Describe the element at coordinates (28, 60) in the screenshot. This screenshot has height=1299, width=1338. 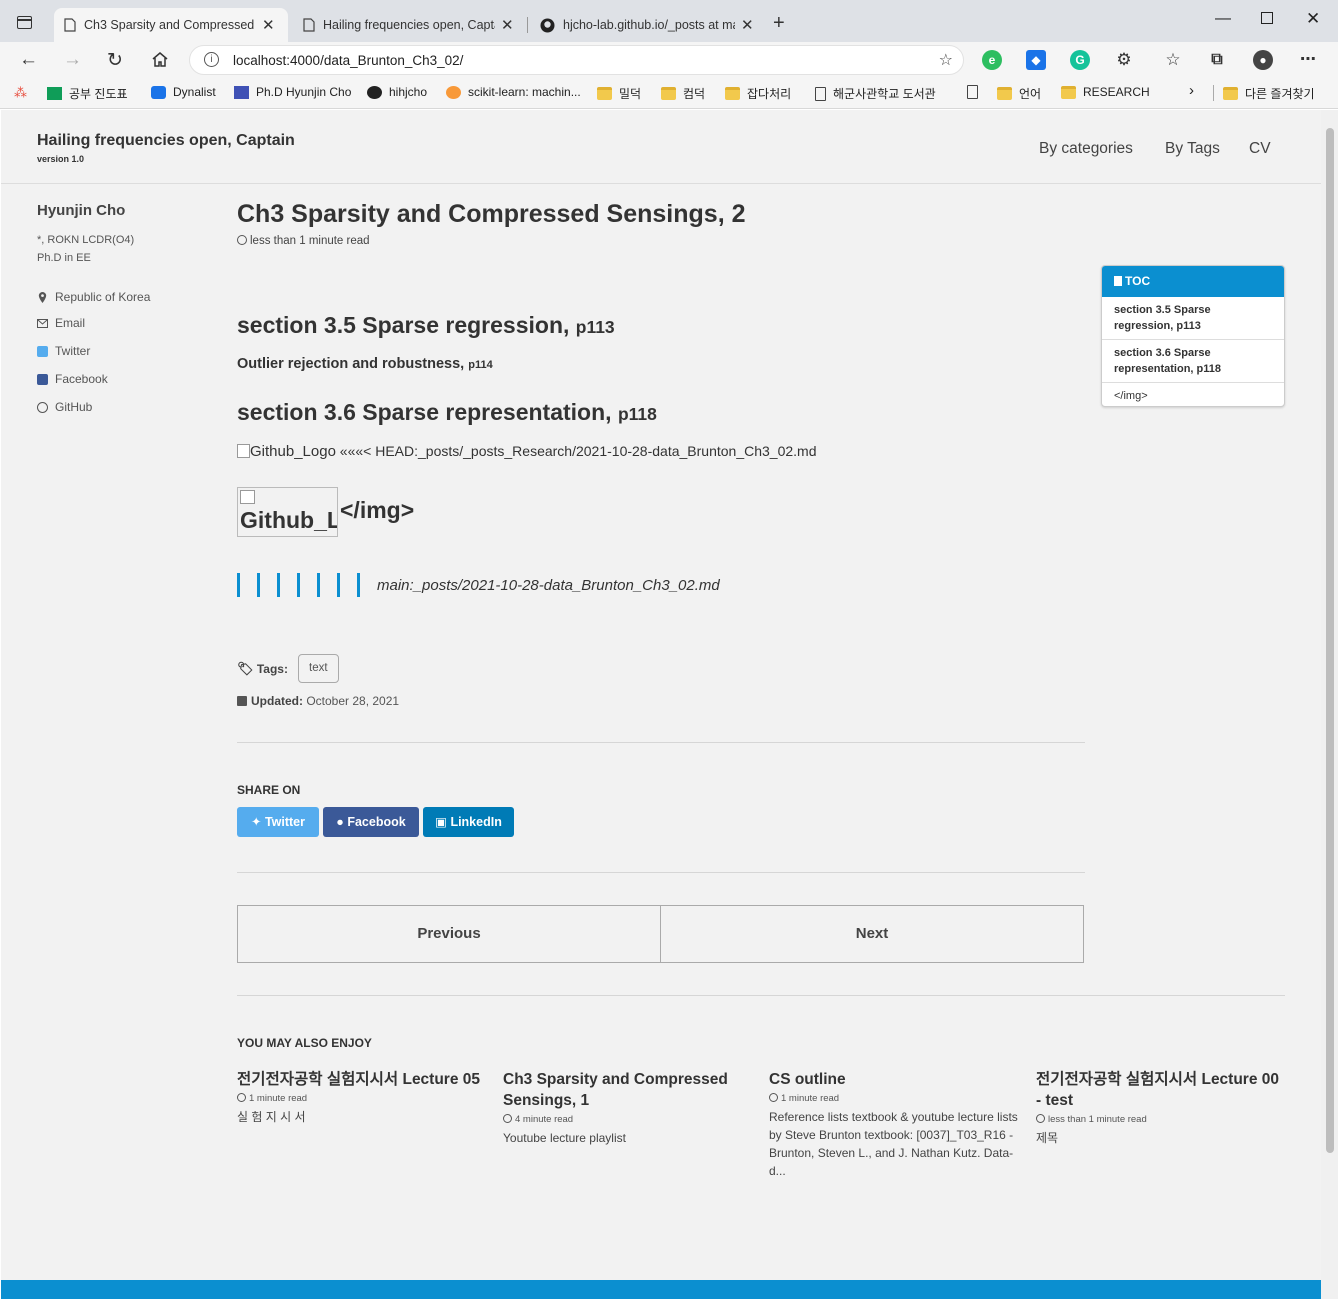
I see `back-icon: ←` at that location.